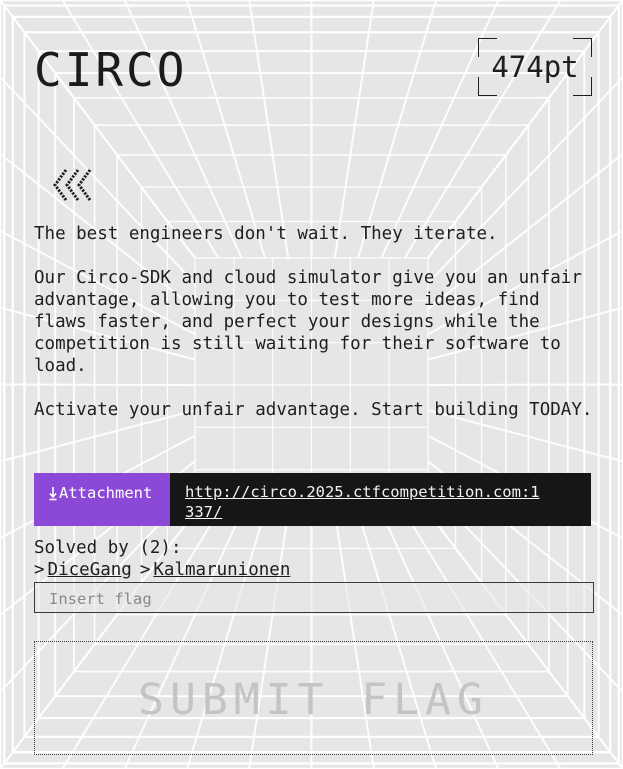 The height and width of the screenshot is (769, 623). I want to click on submit-flag-button: SUBMIT FLAG, so click(313, 698).